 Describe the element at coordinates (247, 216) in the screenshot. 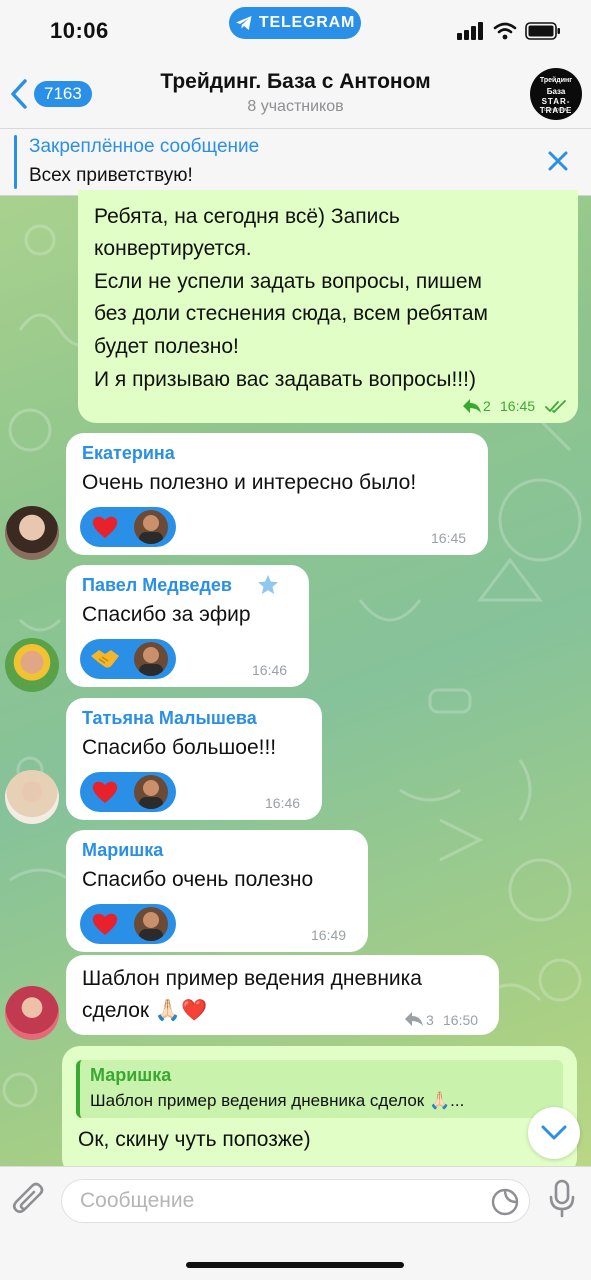

I see `message-line: Ребята, на сегодня всё) Запись` at that location.